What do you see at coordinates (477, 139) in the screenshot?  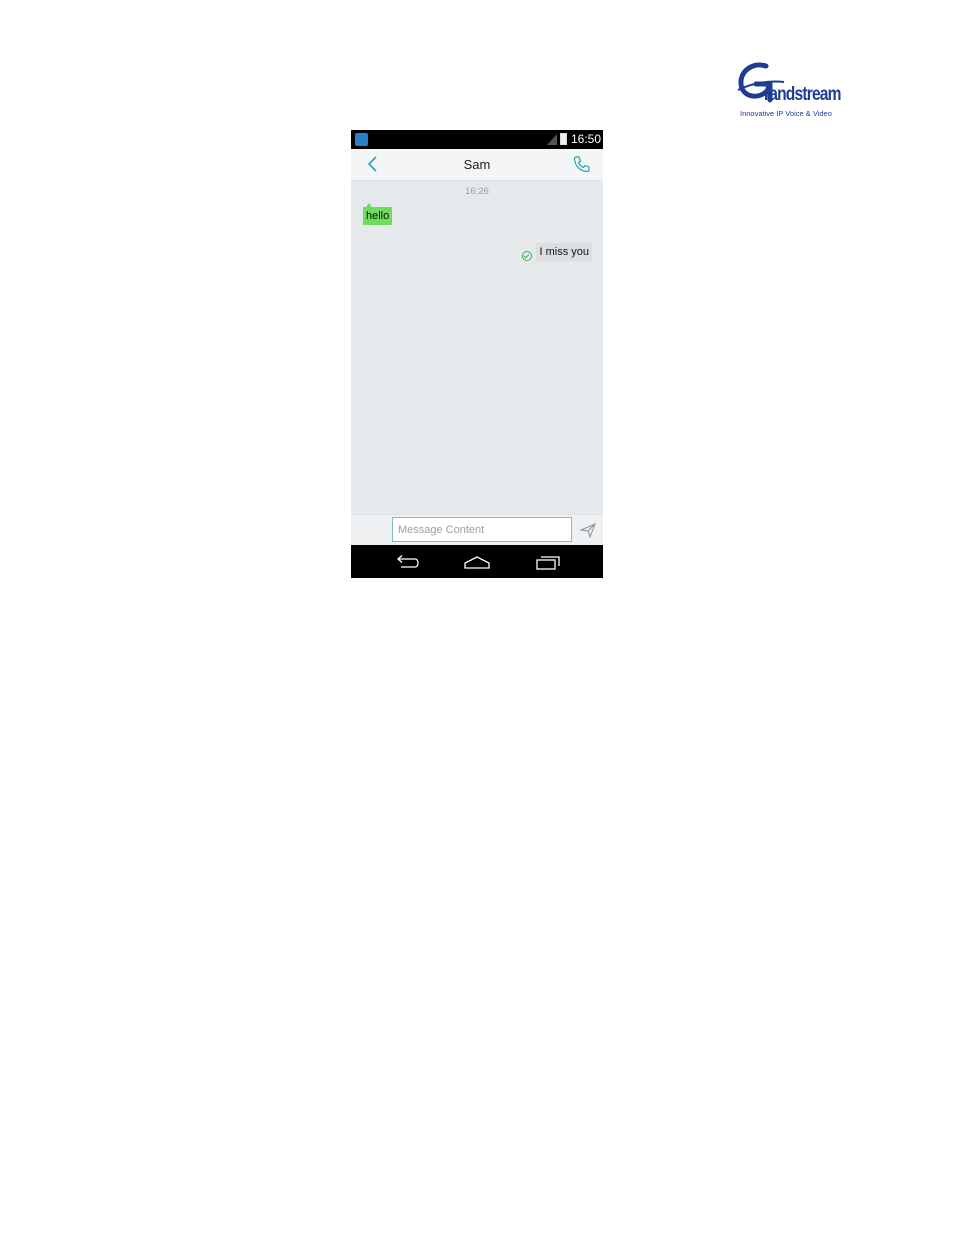 I see `status-bar: 16:50` at bounding box center [477, 139].